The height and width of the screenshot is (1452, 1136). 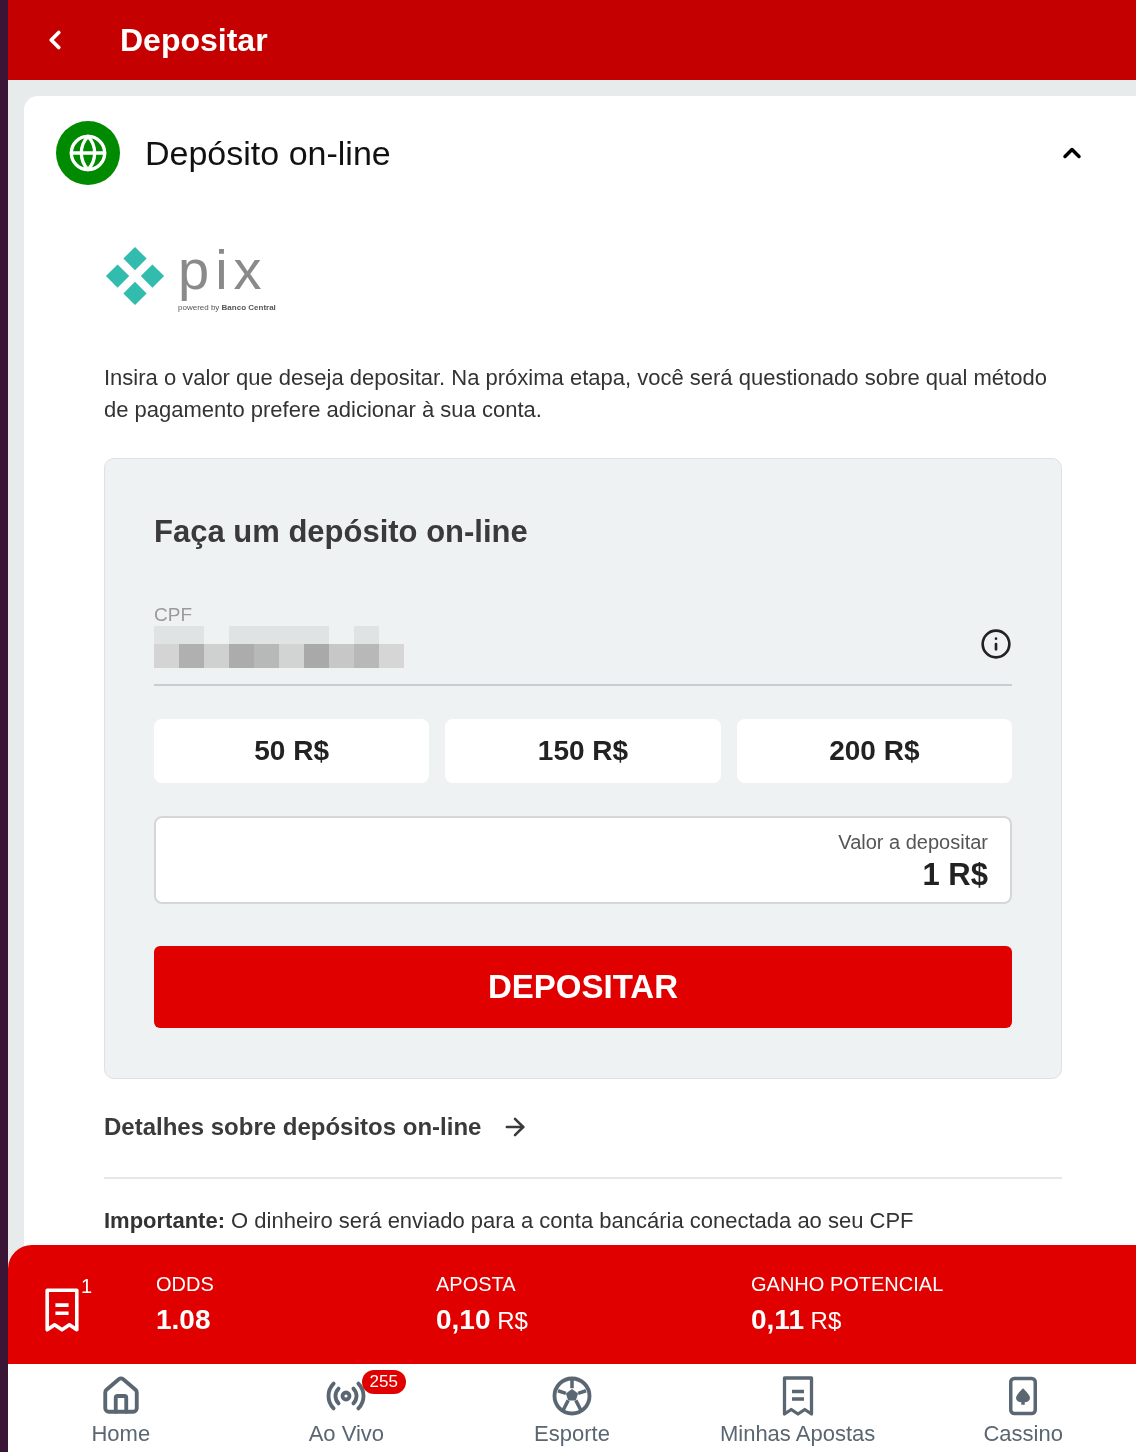 What do you see at coordinates (135, 276) in the screenshot?
I see `diamond-logo-icon` at bounding box center [135, 276].